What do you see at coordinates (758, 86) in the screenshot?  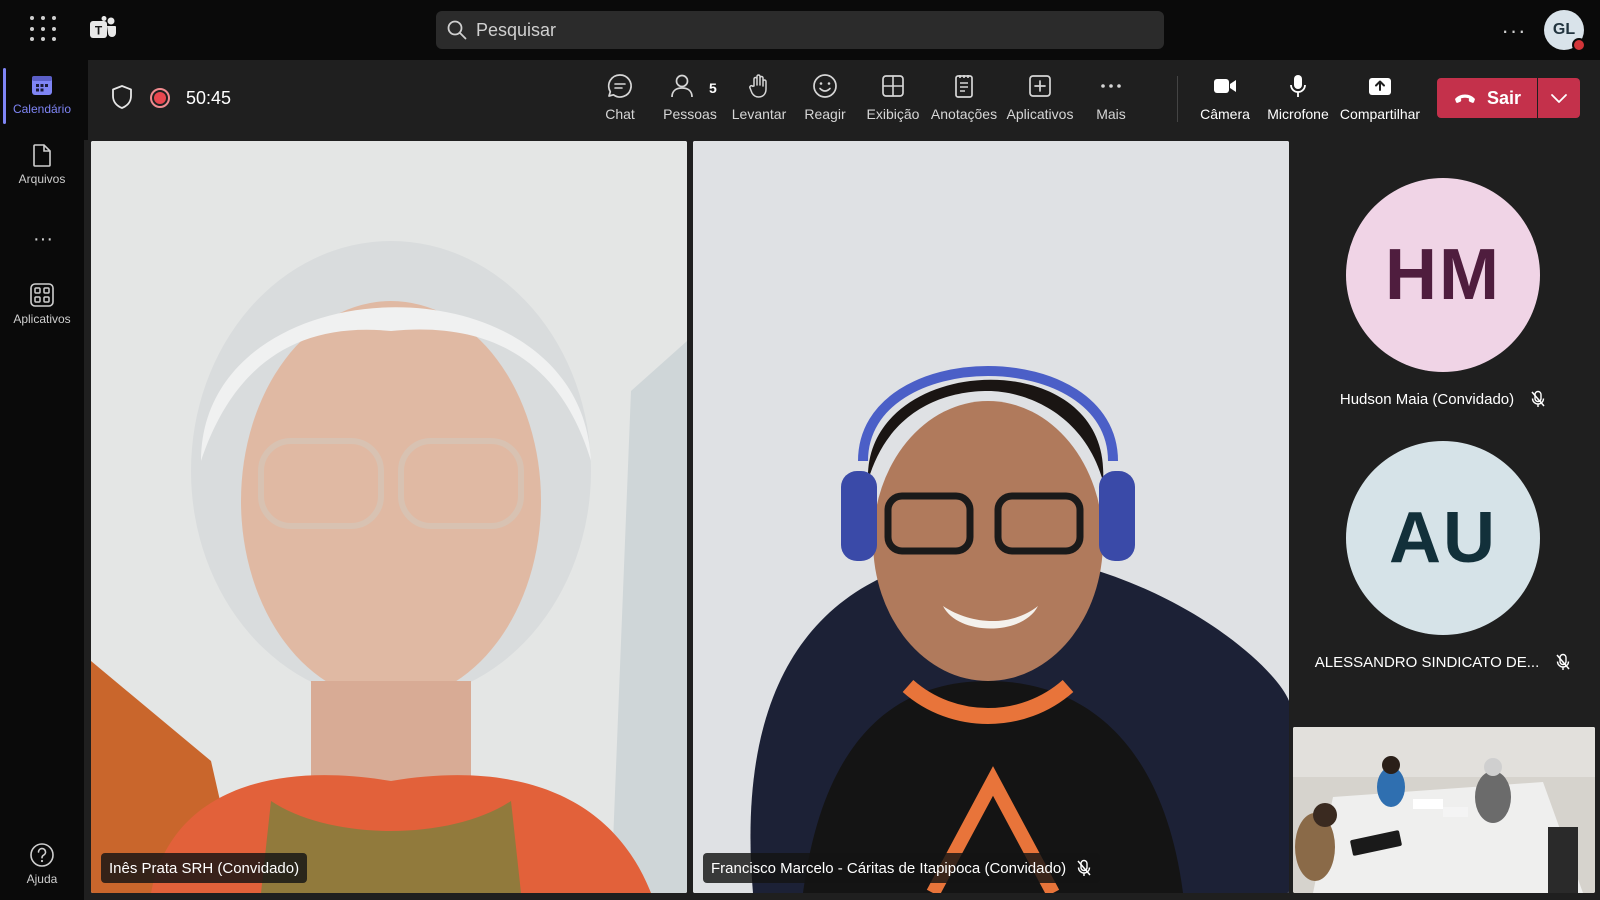 I see `raise-hand-icon` at bounding box center [758, 86].